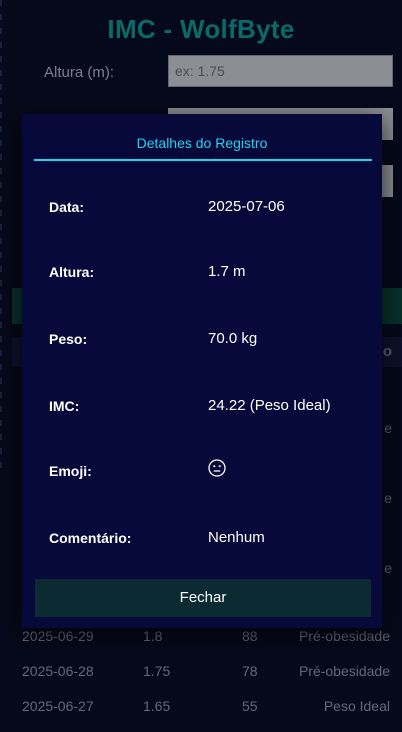 This screenshot has height=732, width=402. I want to click on weight-detail-label: Peso:, so click(68, 339).